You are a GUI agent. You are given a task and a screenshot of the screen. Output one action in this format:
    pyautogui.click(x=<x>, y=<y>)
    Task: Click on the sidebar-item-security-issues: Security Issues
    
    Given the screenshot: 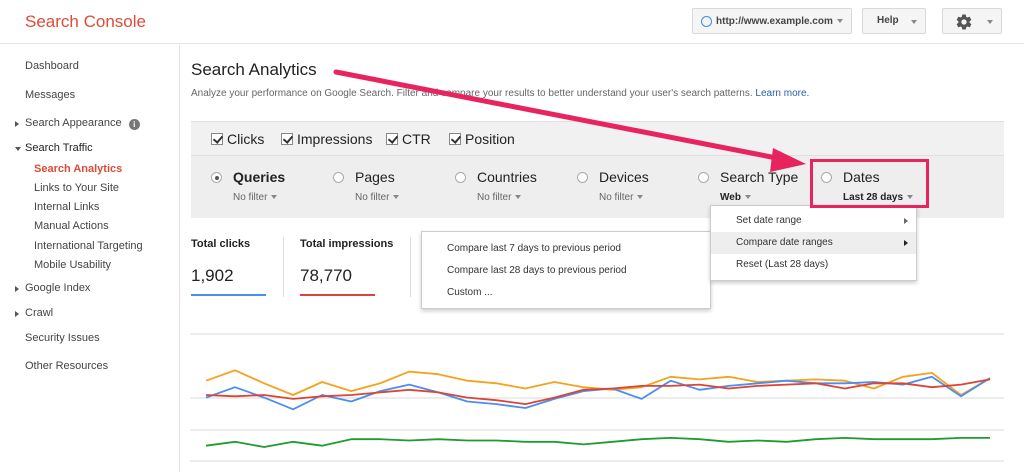 What is the action you would take?
    pyautogui.click(x=62, y=338)
    